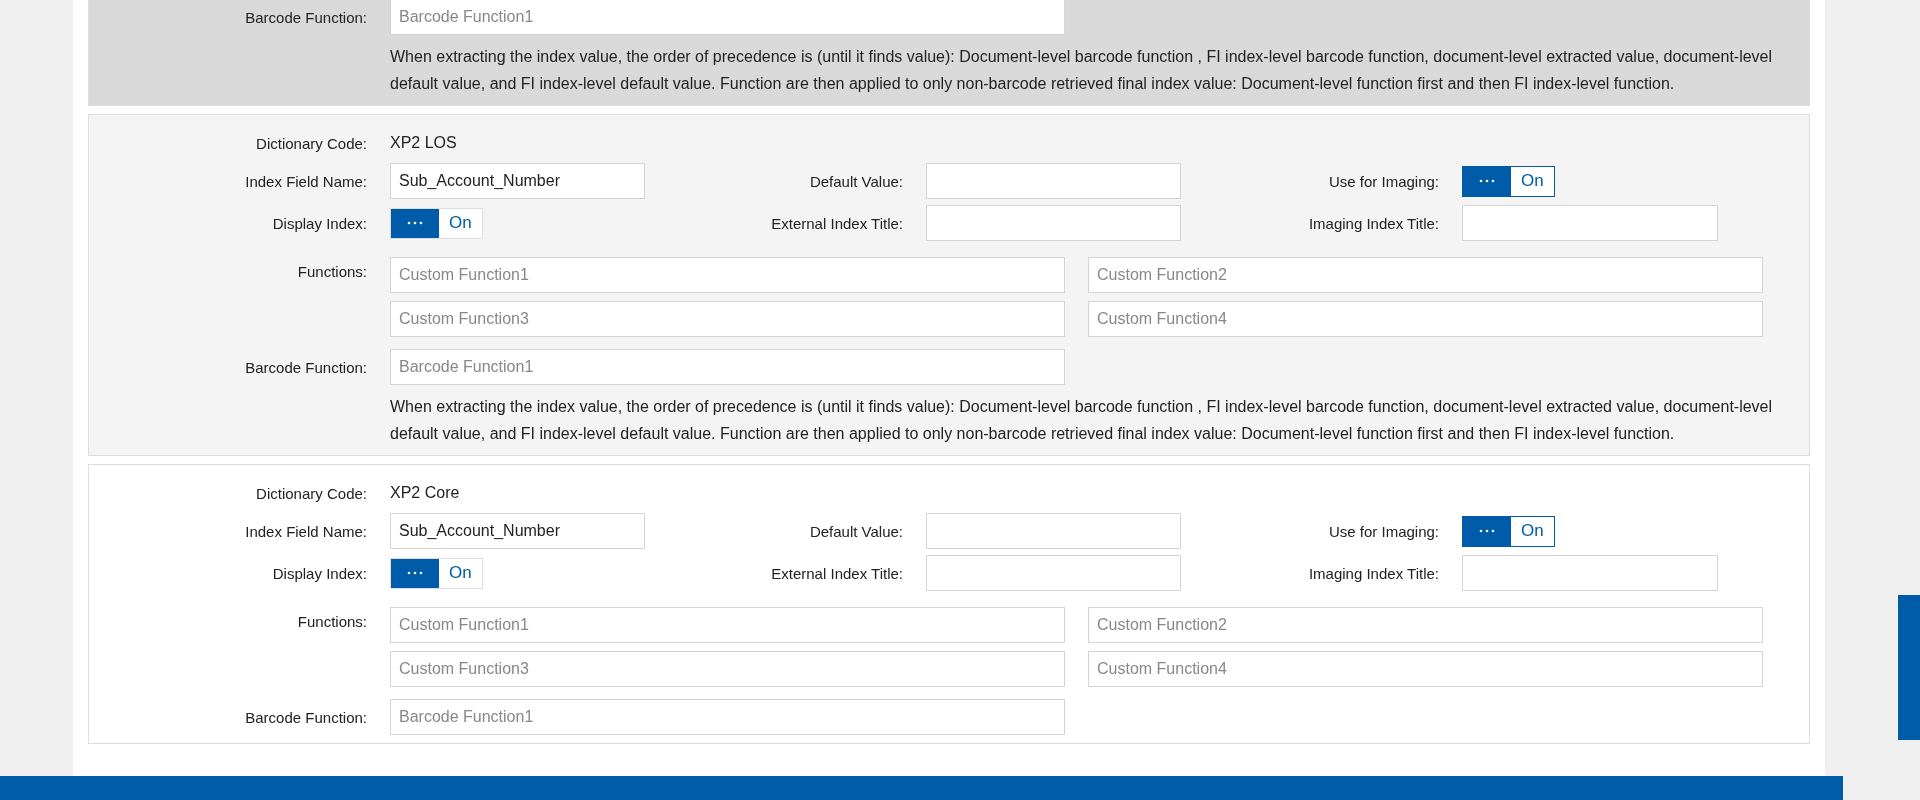 The image size is (1920, 800). I want to click on field-value: XP2 LOS, so click(423, 143).